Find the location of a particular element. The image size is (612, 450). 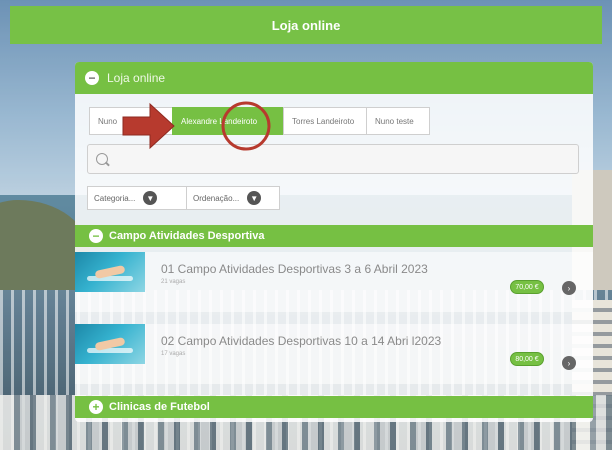

product-subtitle: 21 vagas is located at coordinates (173, 282).